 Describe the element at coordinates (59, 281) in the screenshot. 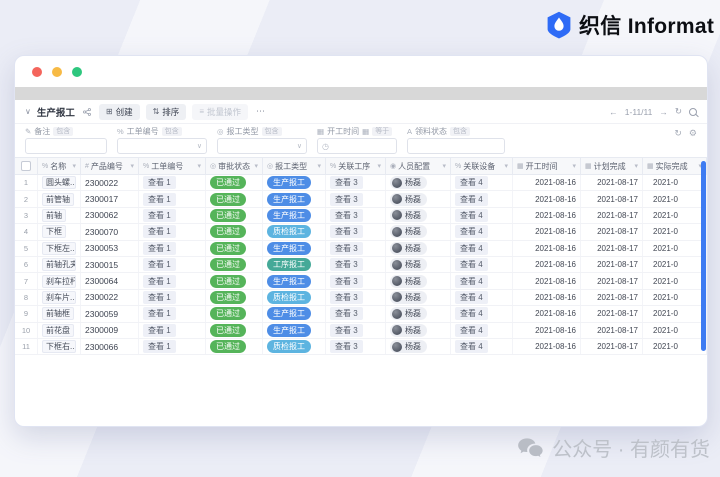

I see `record-name-tag: 刹车拉杆` at that location.